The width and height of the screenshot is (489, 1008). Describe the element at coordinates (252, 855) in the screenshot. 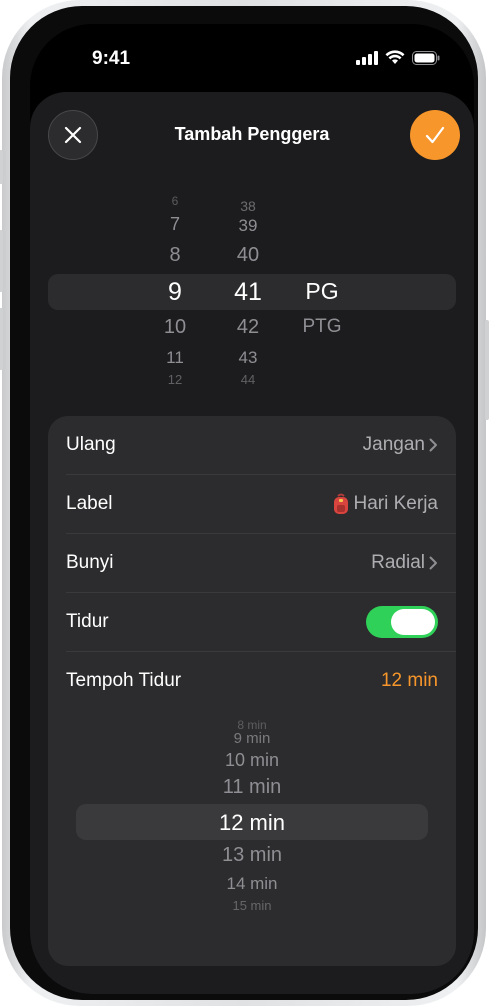

I see `duration-option: 13 min` at that location.